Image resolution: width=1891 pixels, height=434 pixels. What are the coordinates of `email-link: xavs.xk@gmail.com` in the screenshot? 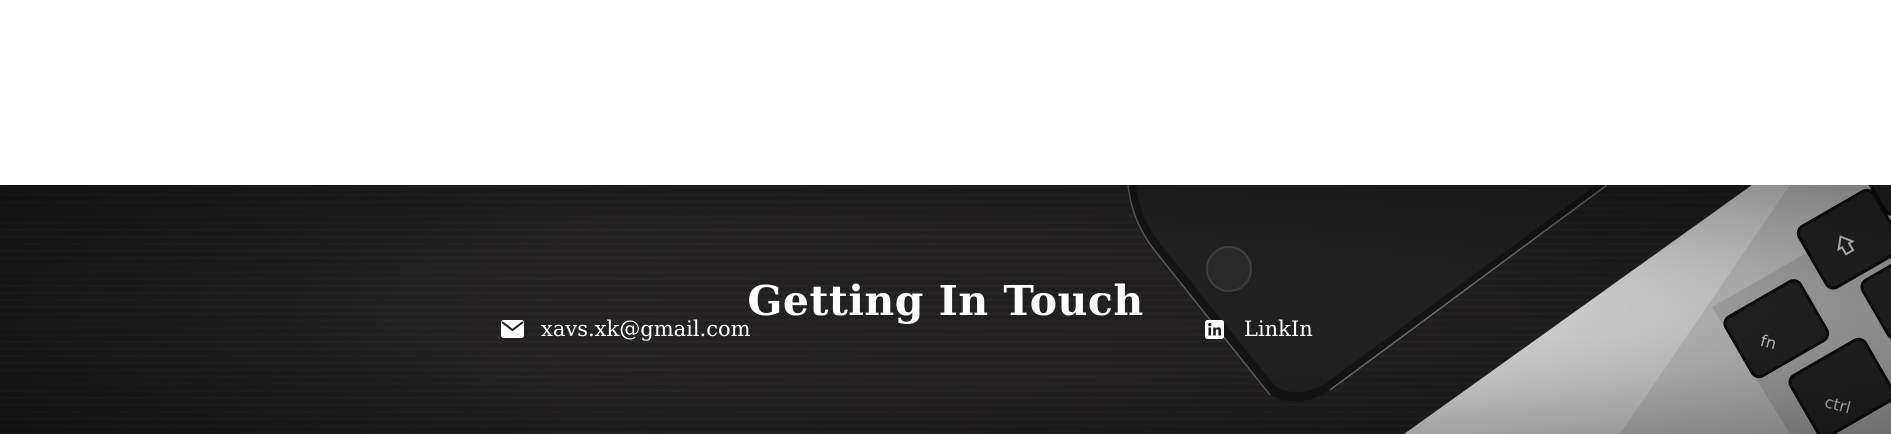 It's located at (626, 329).